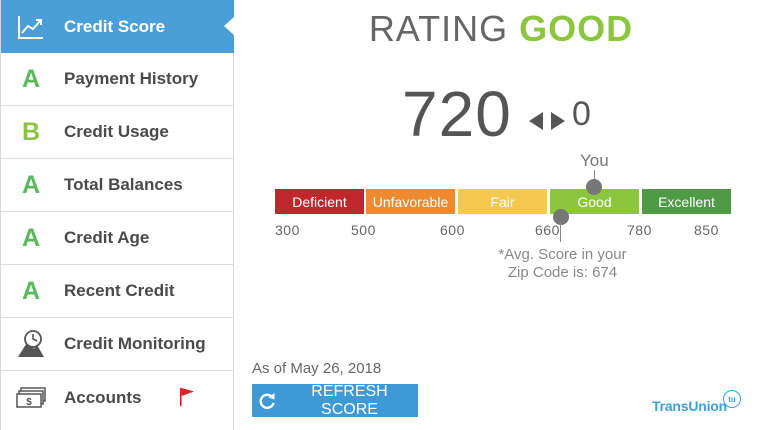  I want to click on band-unfavorable: Unfavorable, so click(410, 201).